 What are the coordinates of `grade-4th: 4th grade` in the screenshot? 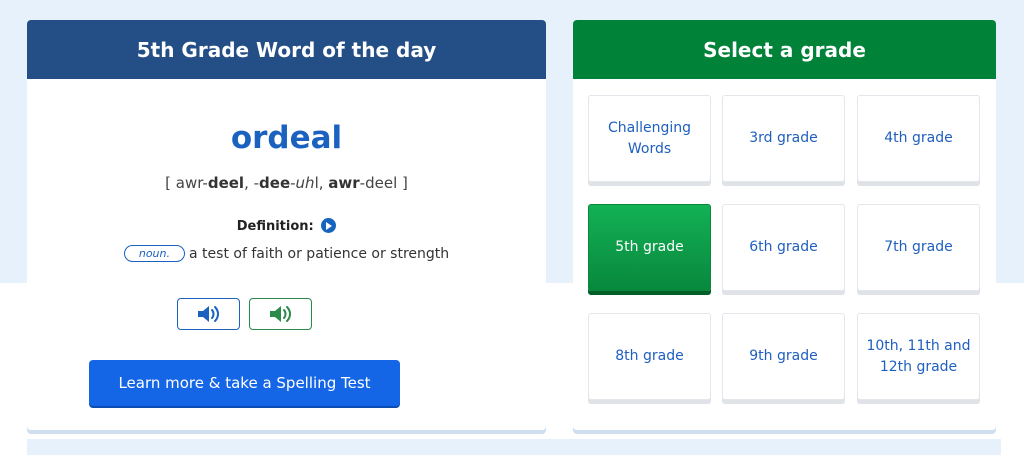 It's located at (918, 138).